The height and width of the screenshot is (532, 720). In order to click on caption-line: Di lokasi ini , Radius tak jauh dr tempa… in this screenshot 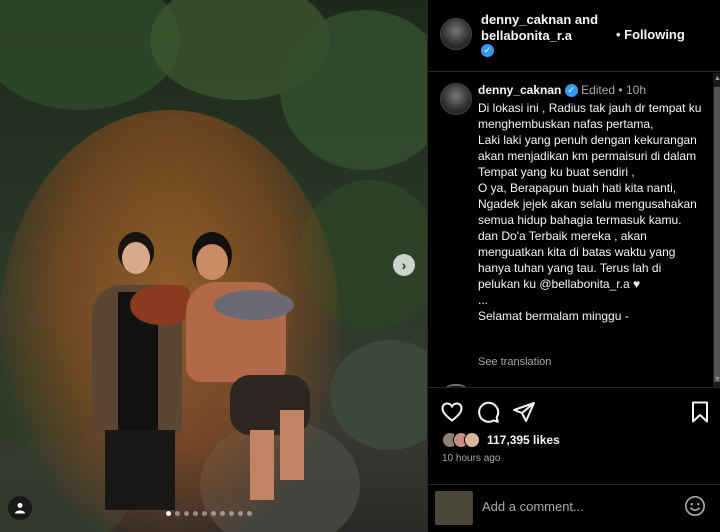, I will do `click(590, 116)`.